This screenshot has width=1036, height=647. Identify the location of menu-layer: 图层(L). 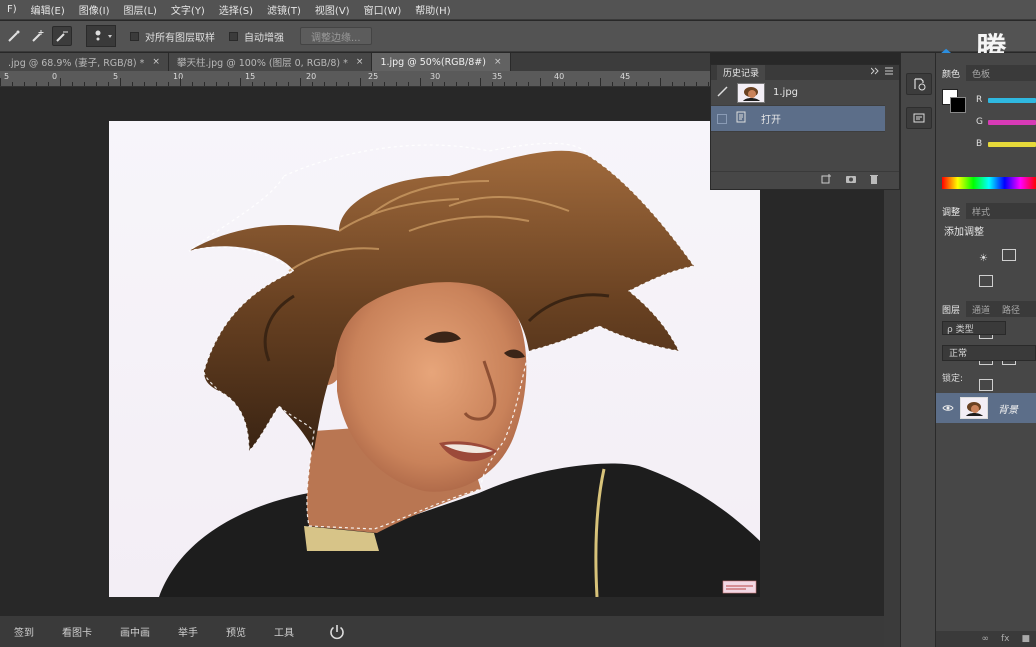
(140, 9).